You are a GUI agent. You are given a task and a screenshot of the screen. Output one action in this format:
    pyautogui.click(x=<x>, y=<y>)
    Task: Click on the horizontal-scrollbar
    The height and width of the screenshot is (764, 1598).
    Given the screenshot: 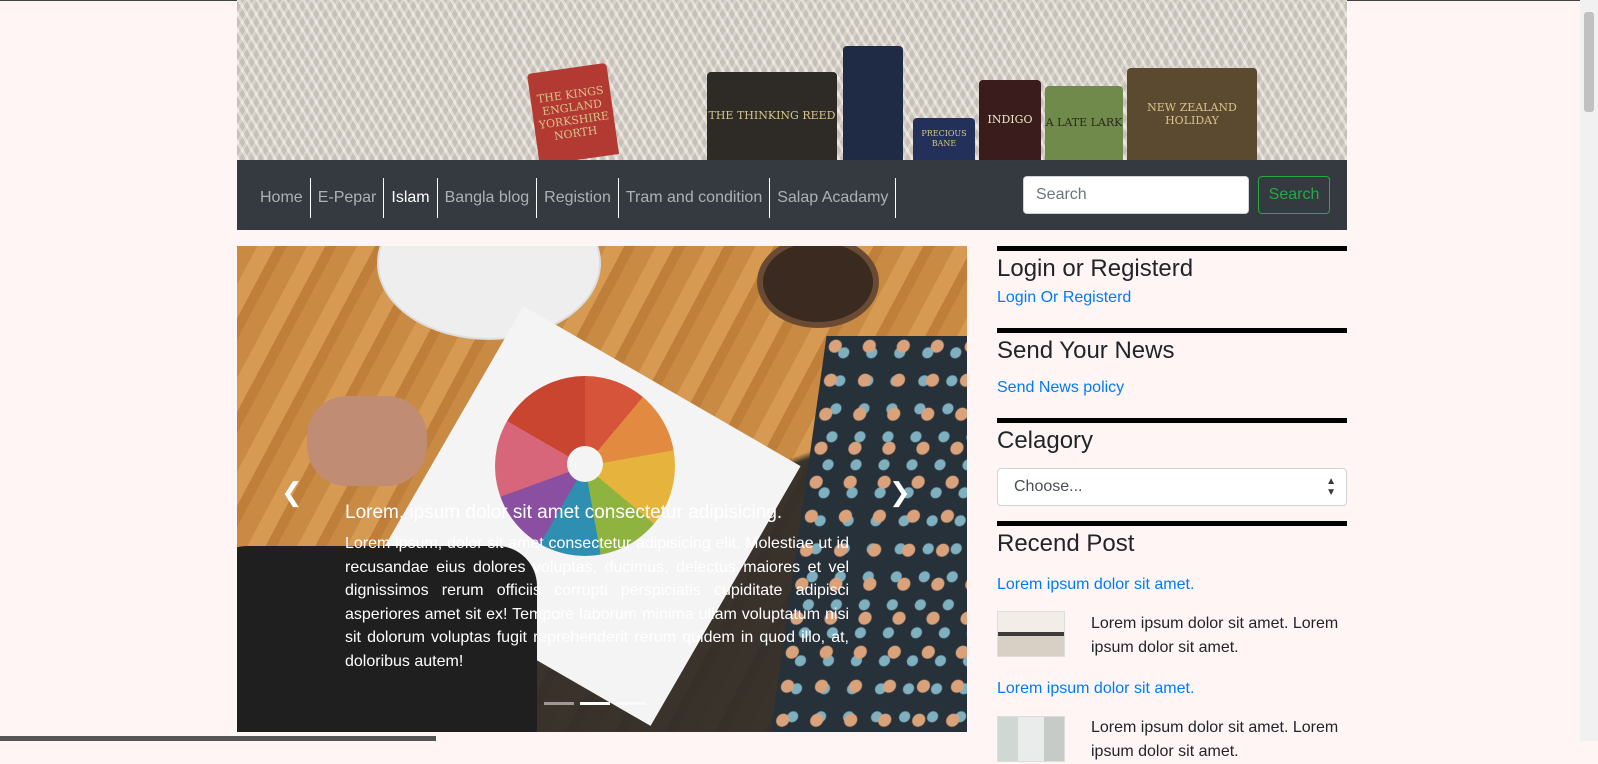 What is the action you would take?
    pyautogui.click(x=218, y=738)
    